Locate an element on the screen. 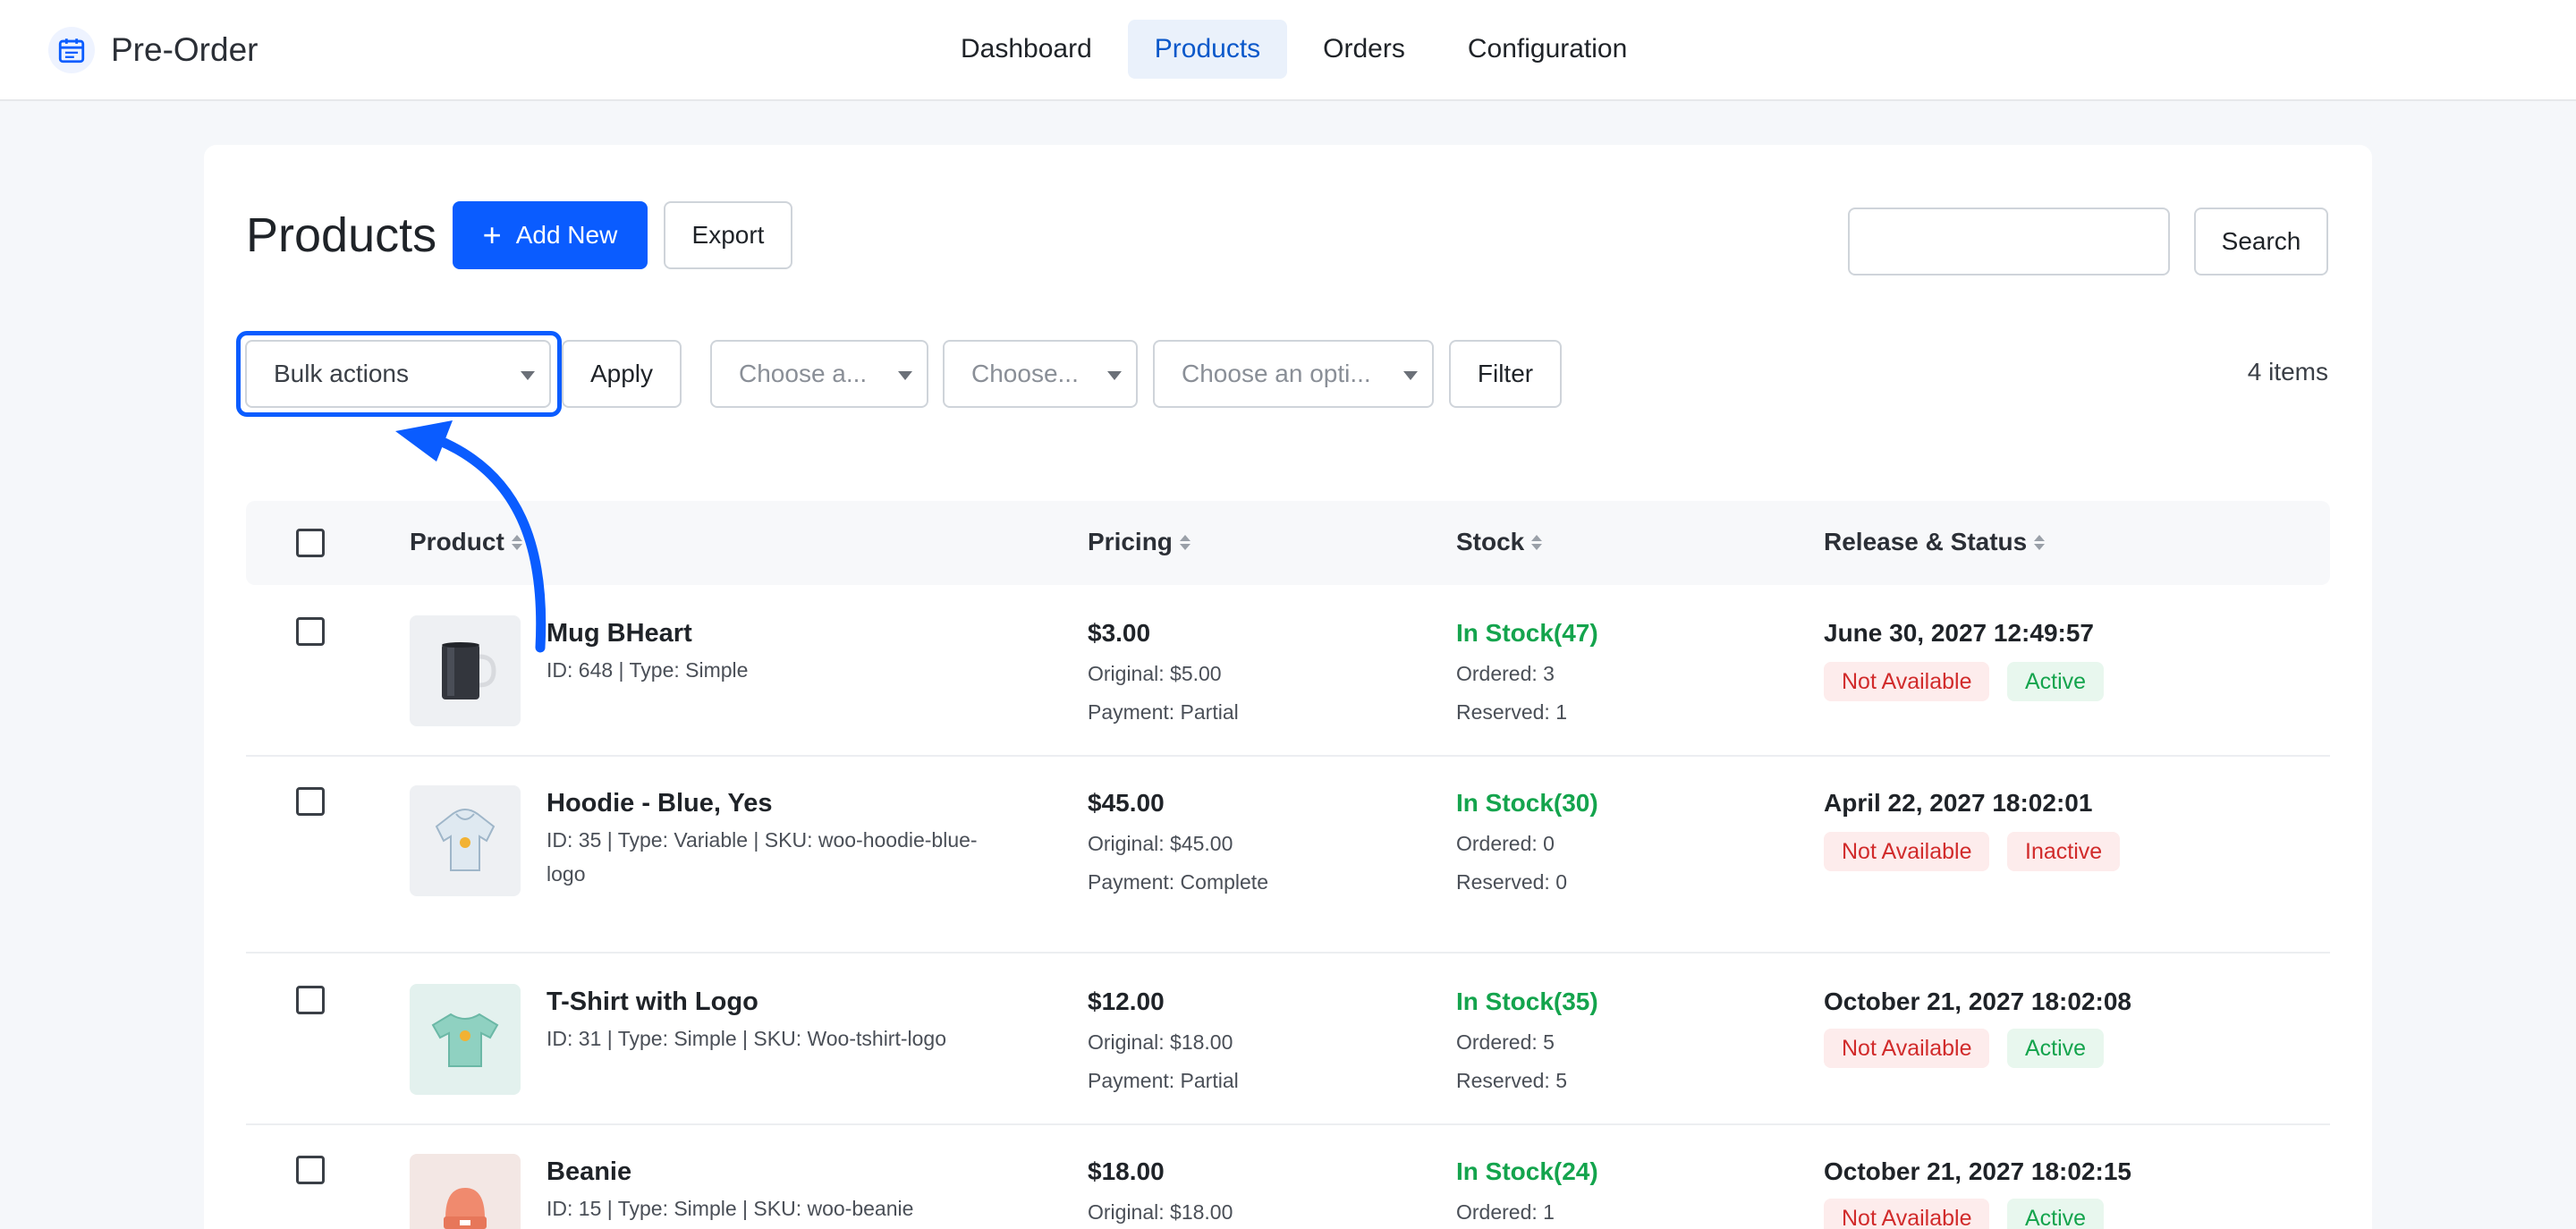 The width and height of the screenshot is (2576, 1229). col-pricing: Pricing is located at coordinates (1139, 542).